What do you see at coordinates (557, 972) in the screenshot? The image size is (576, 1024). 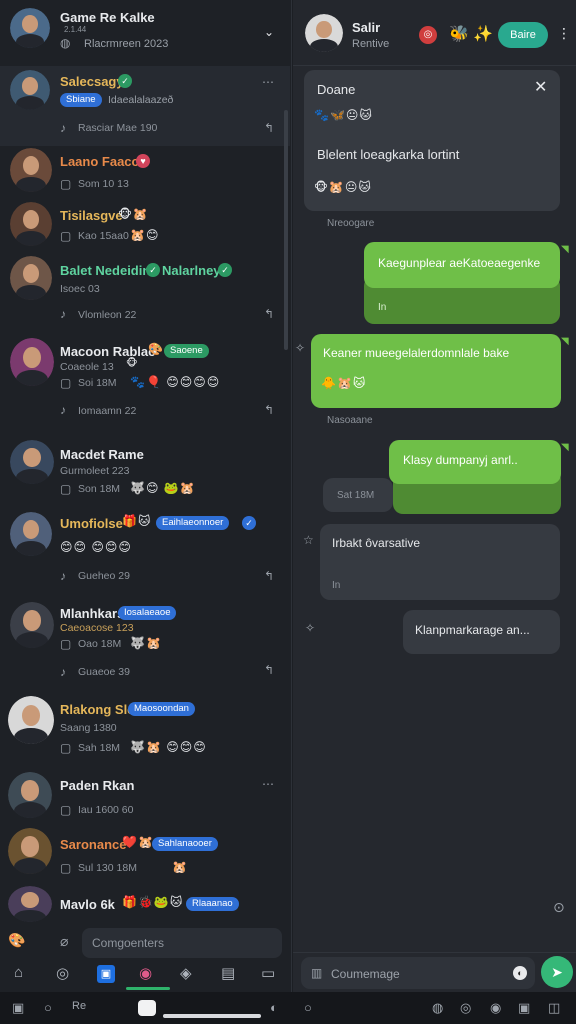 I see `send-button: ➤` at bounding box center [557, 972].